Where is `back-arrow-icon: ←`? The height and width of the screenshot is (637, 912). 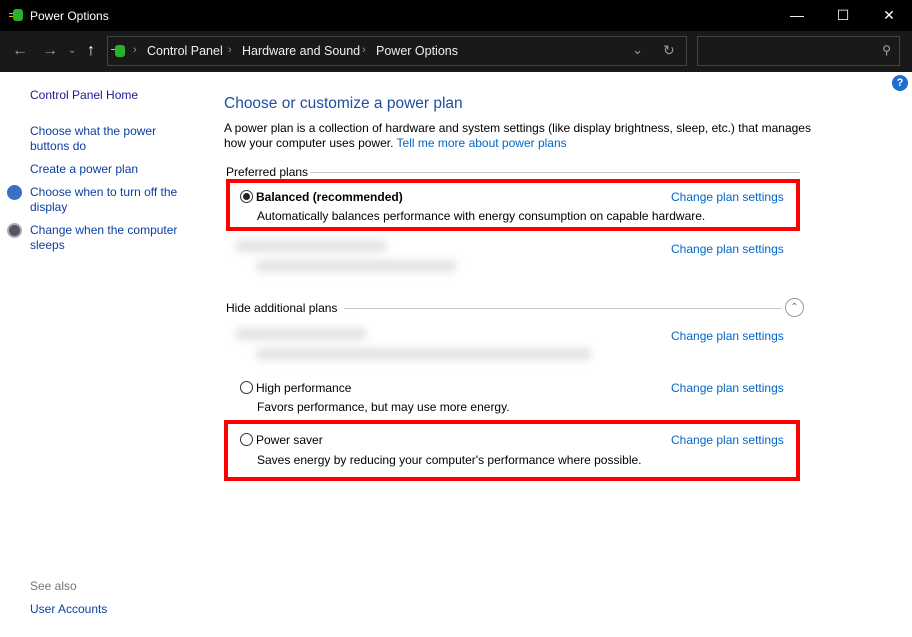 back-arrow-icon: ← is located at coordinates (20, 51).